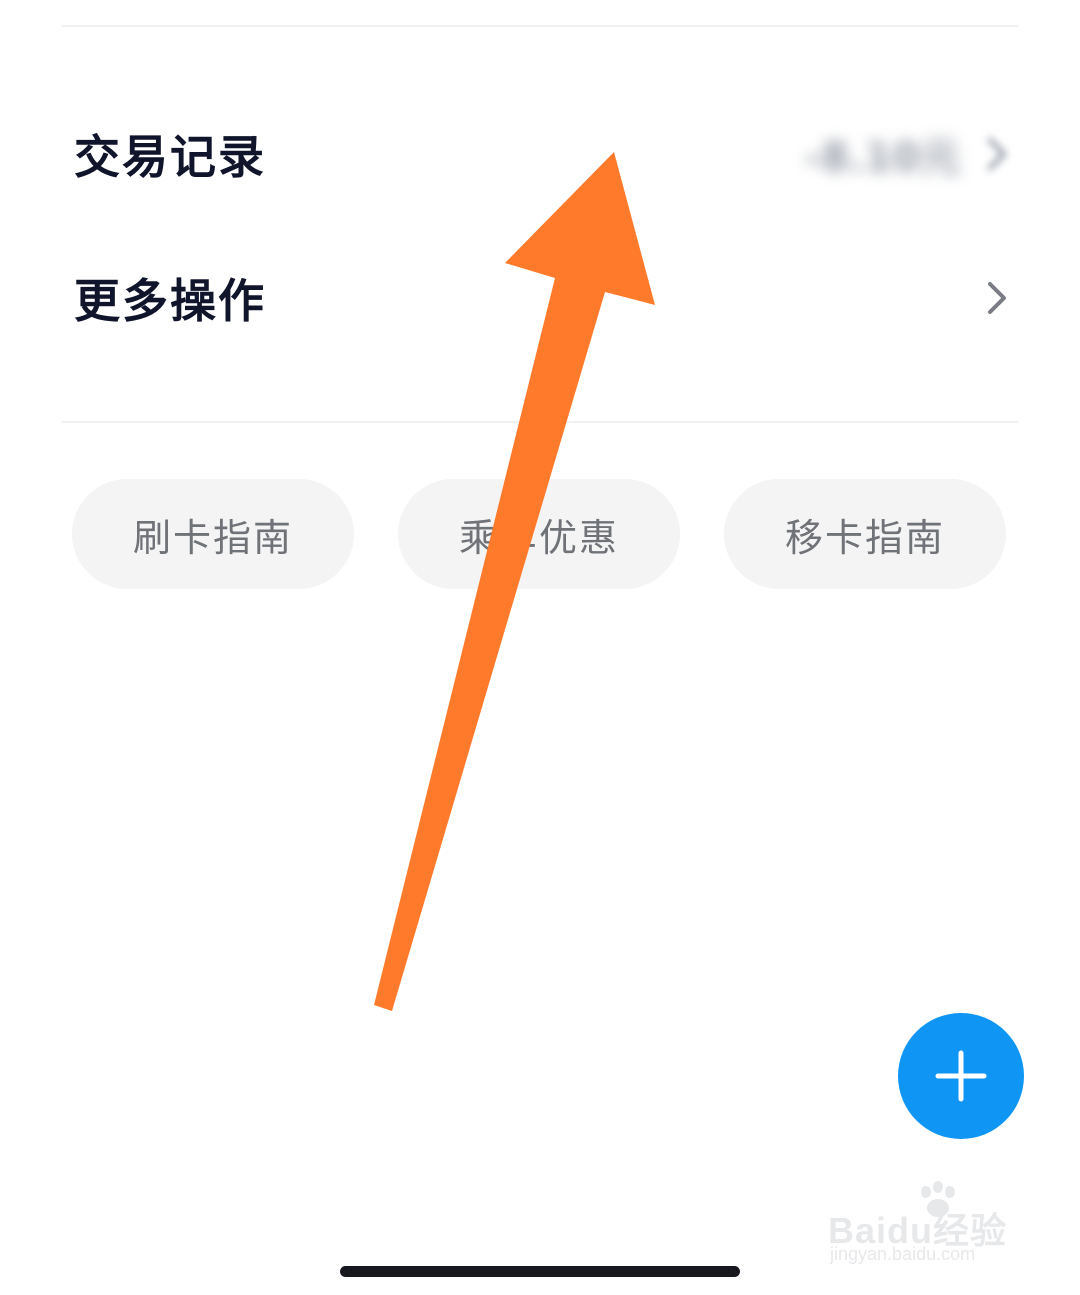  I want to click on baidu-watermark: Baidu经验 jingyan.baidu.com, so click(926, 1225).